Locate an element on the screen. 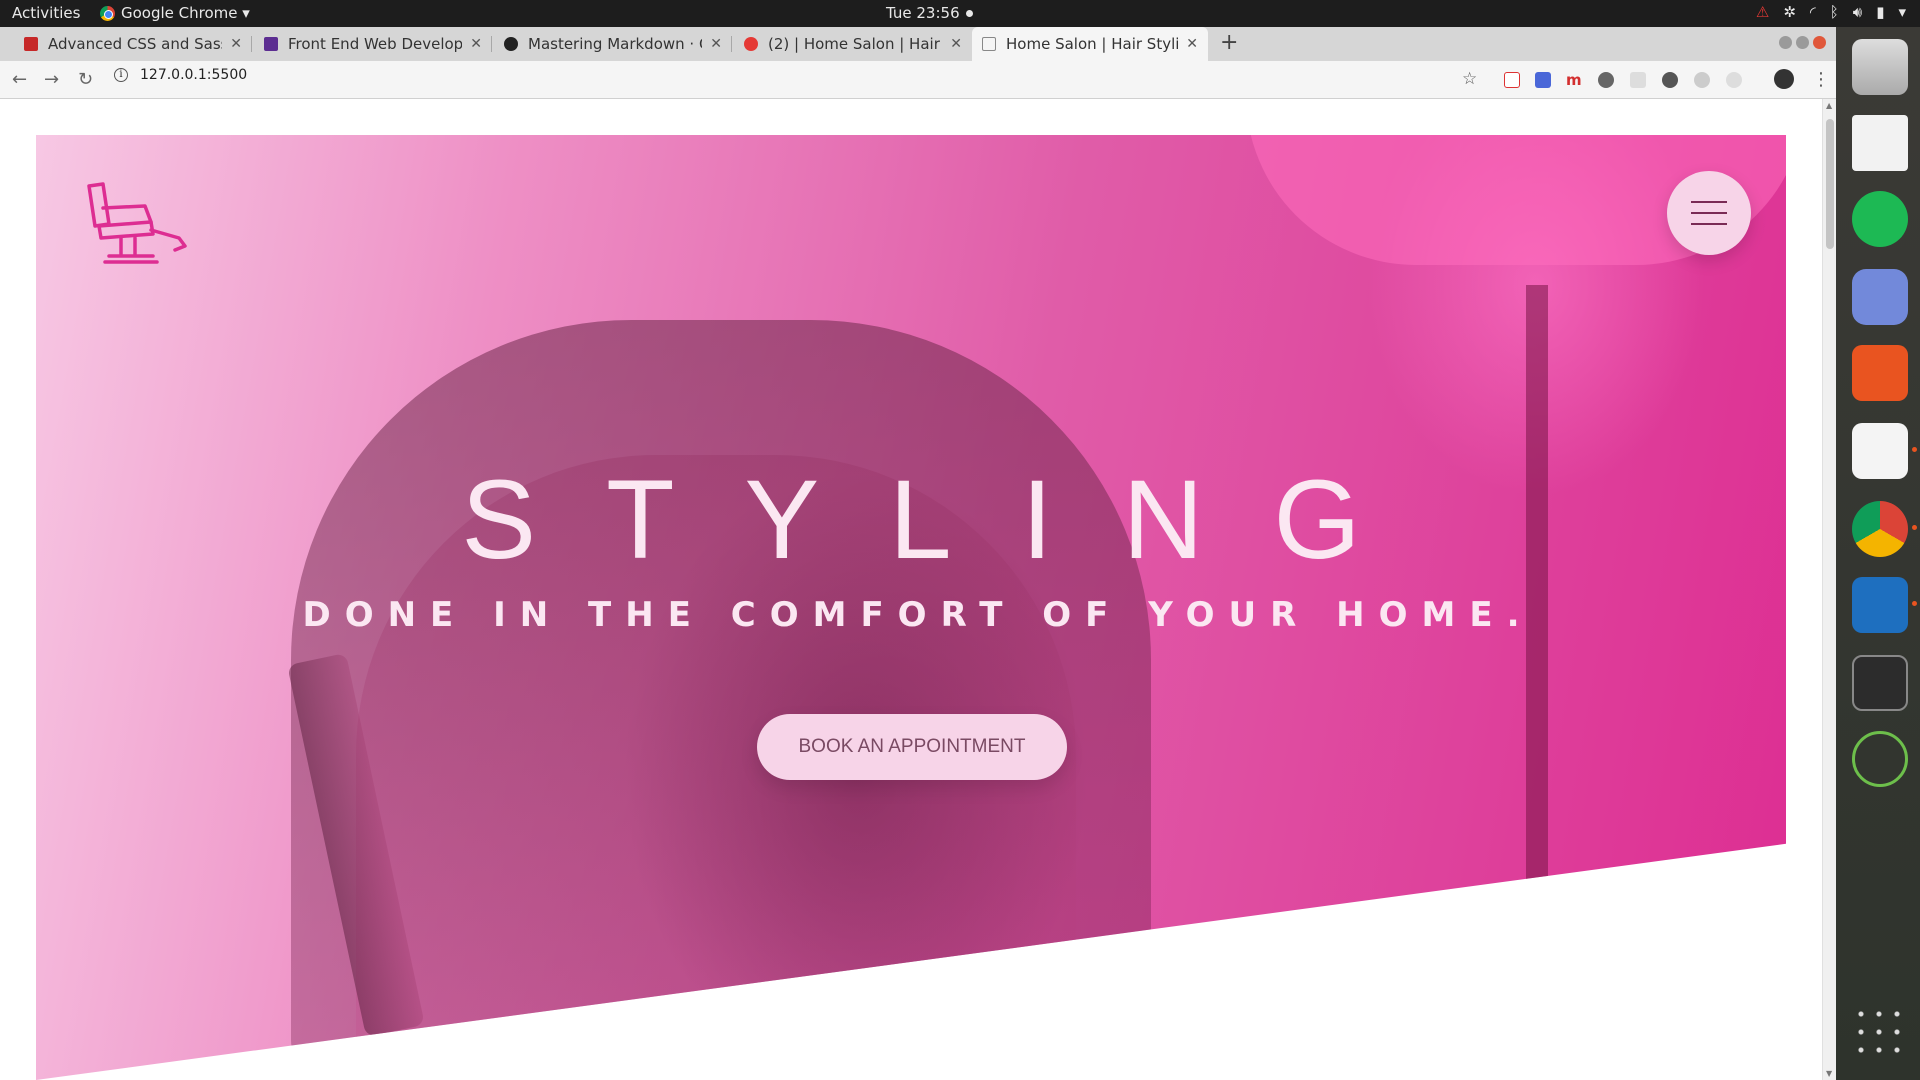  book-appointment-button: BOOK AN APPOINTMENT is located at coordinates (912, 747).